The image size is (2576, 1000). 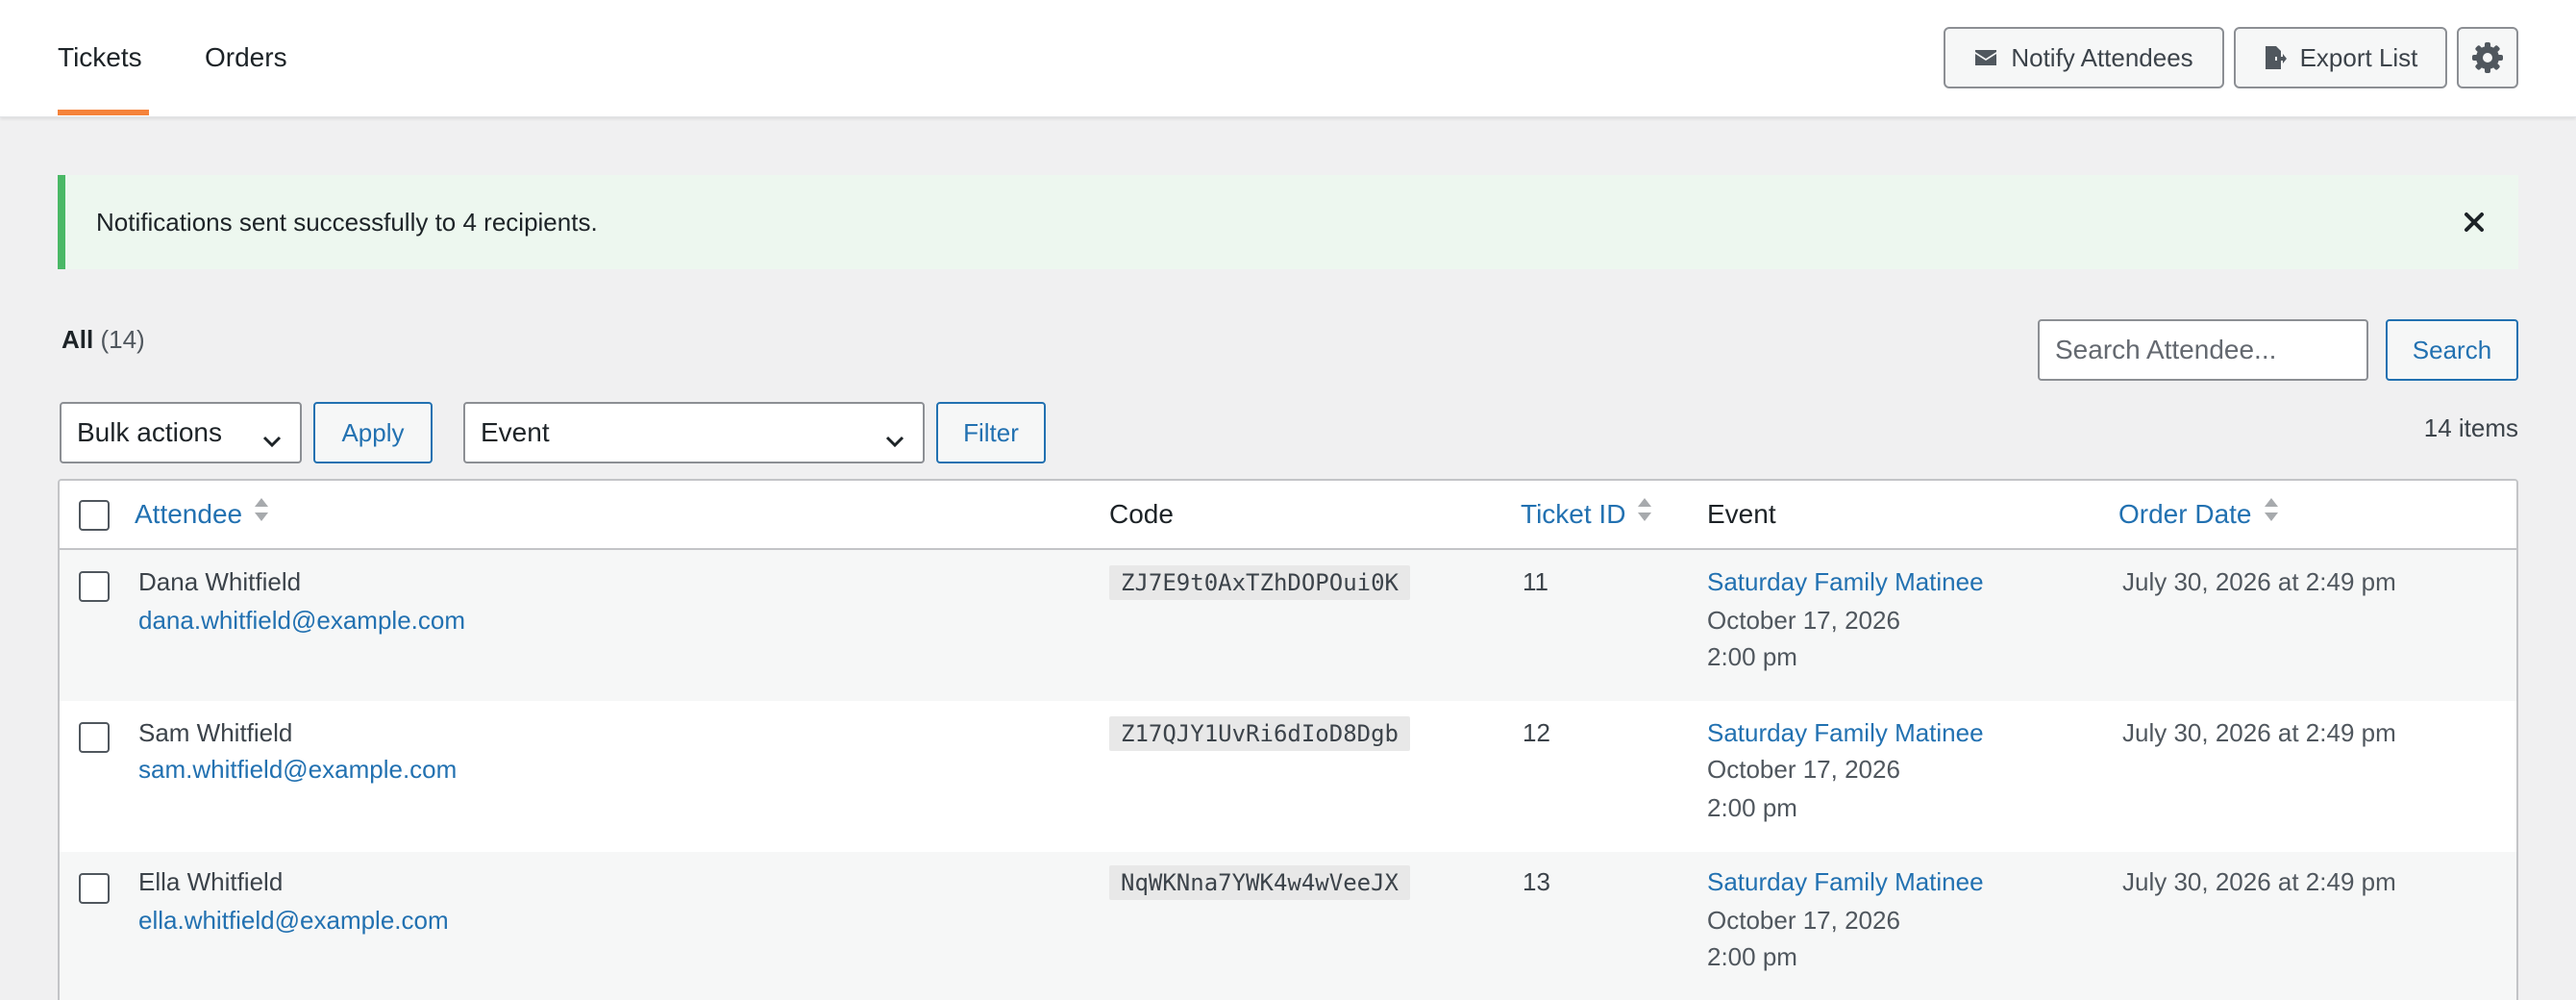 I want to click on column-order-date-label: Order Date, so click(x=2185, y=514).